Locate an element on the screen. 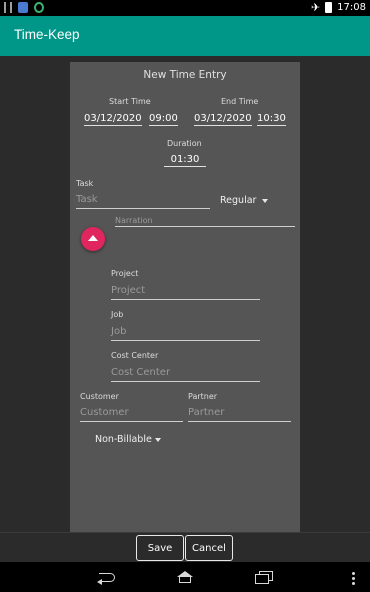 The height and width of the screenshot is (592, 370). status-time: 17:08 is located at coordinates (351, 7).